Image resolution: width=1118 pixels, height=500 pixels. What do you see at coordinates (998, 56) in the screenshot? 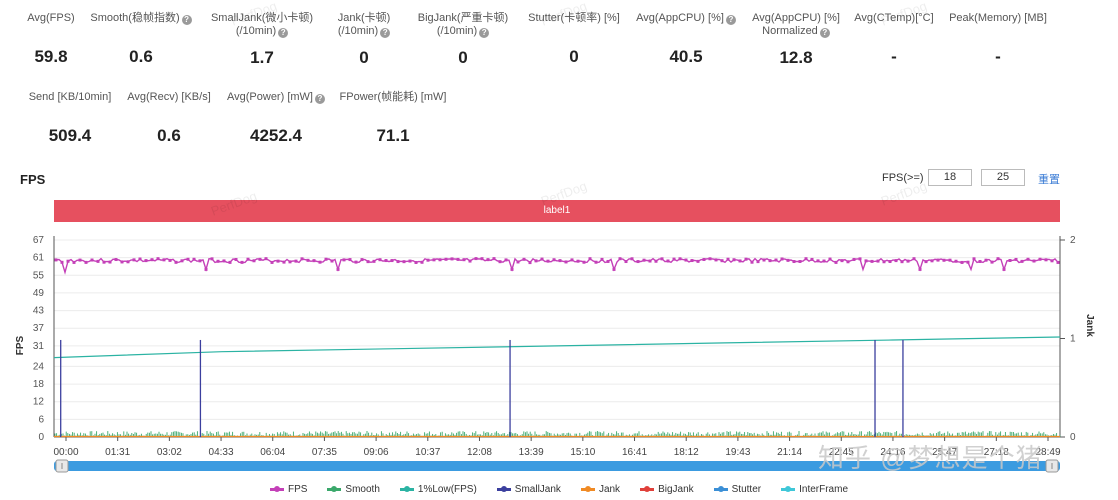
I see `stat-value: -` at bounding box center [998, 56].